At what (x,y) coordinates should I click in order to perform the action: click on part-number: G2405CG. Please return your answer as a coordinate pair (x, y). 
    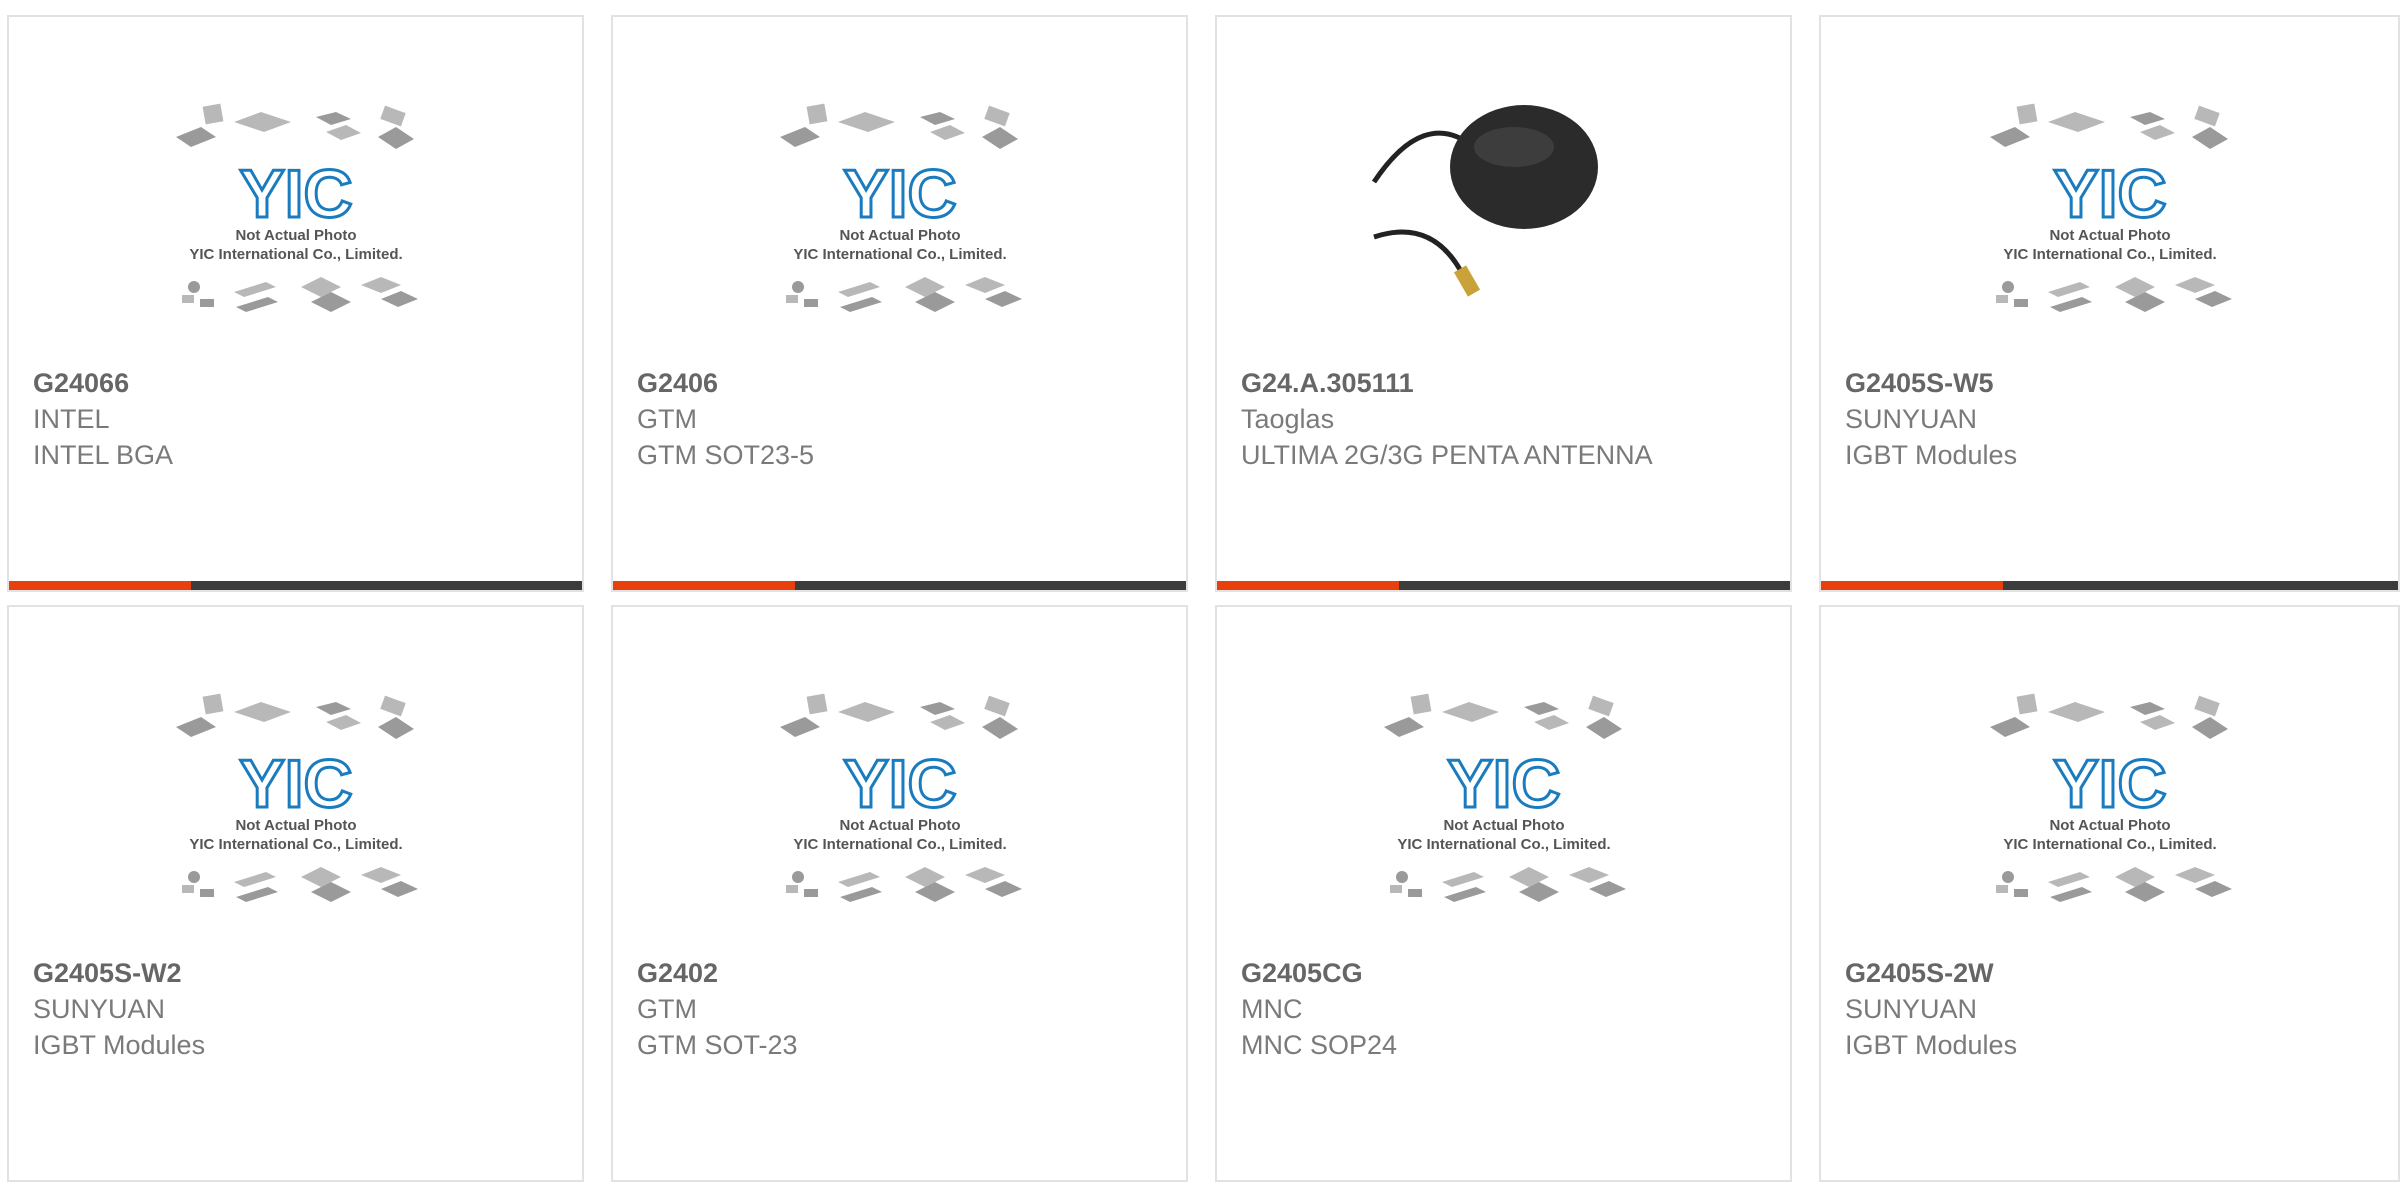
    Looking at the image, I should click on (1302, 973).